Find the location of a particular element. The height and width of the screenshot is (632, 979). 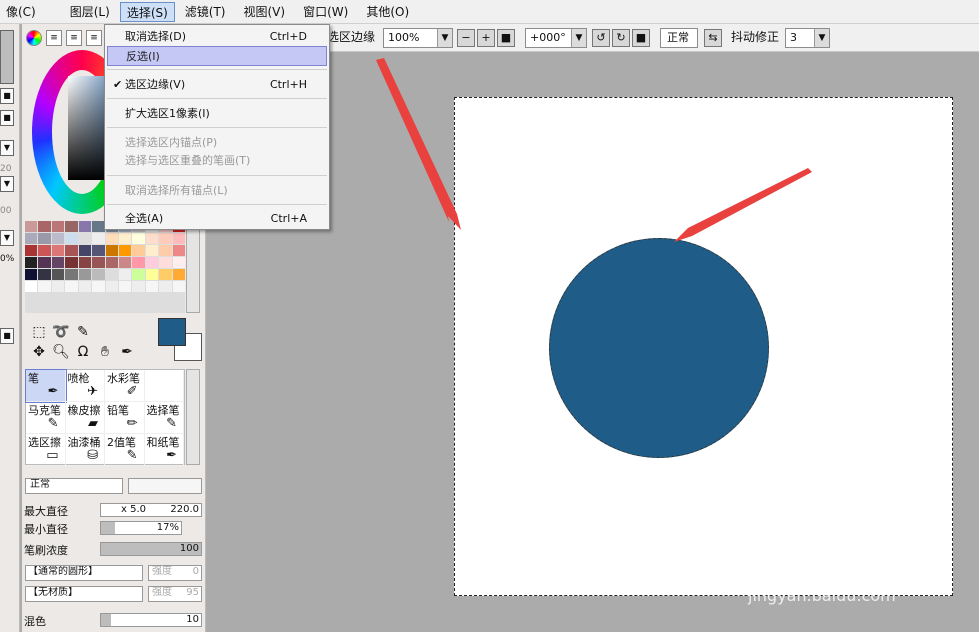

menu-item-selection-edge: ✔ 选区边缘(V) Ctrl+H is located at coordinates (217, 85).